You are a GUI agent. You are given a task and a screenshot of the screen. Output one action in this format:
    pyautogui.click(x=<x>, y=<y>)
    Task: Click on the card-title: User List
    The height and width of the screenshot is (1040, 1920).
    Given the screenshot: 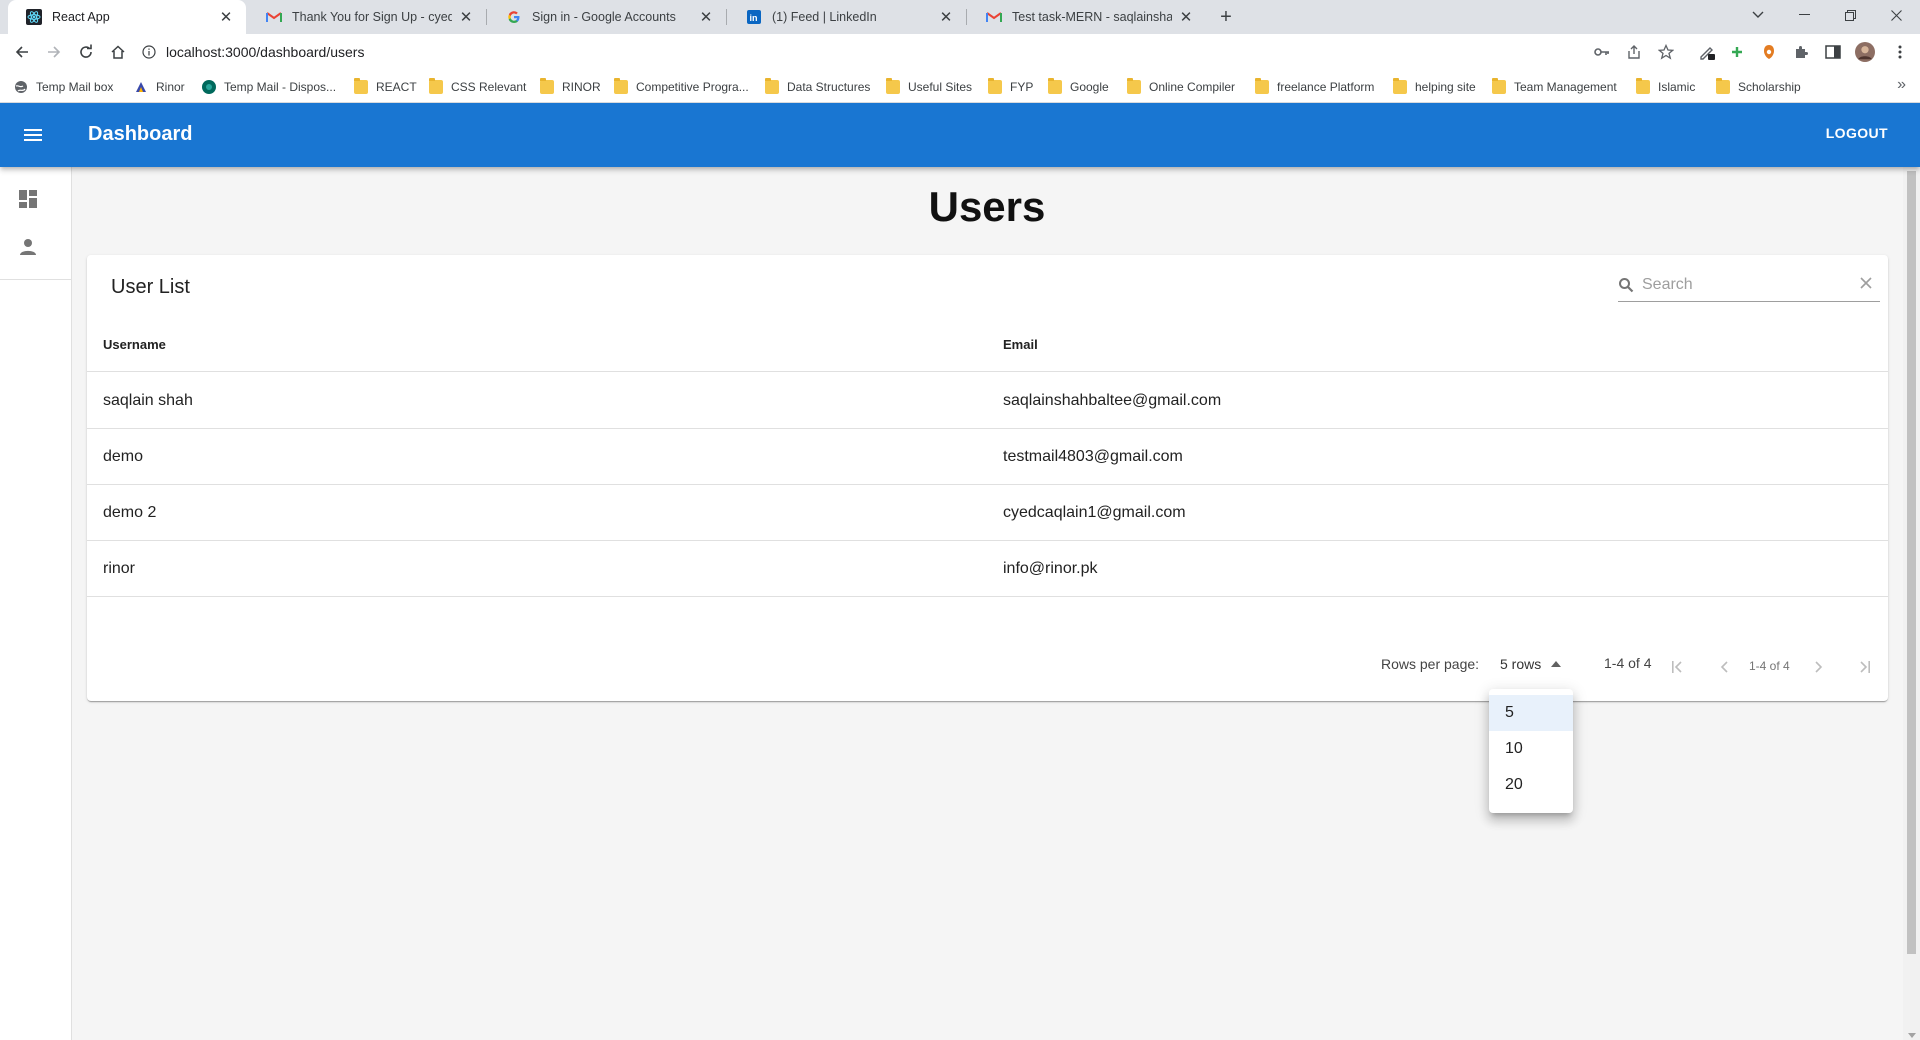 What is the action you would take?
    pyautogui.click(x=150, y=287)
    